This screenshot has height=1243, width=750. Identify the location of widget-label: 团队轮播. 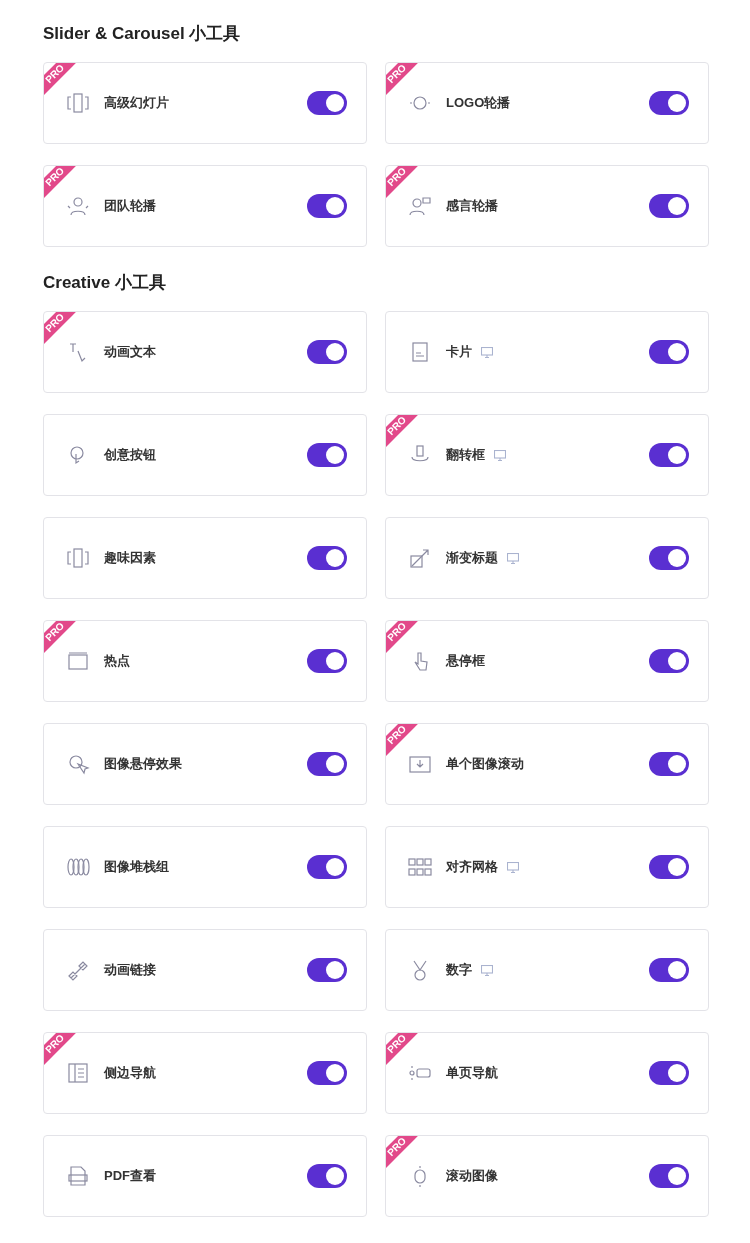
(130, 206).